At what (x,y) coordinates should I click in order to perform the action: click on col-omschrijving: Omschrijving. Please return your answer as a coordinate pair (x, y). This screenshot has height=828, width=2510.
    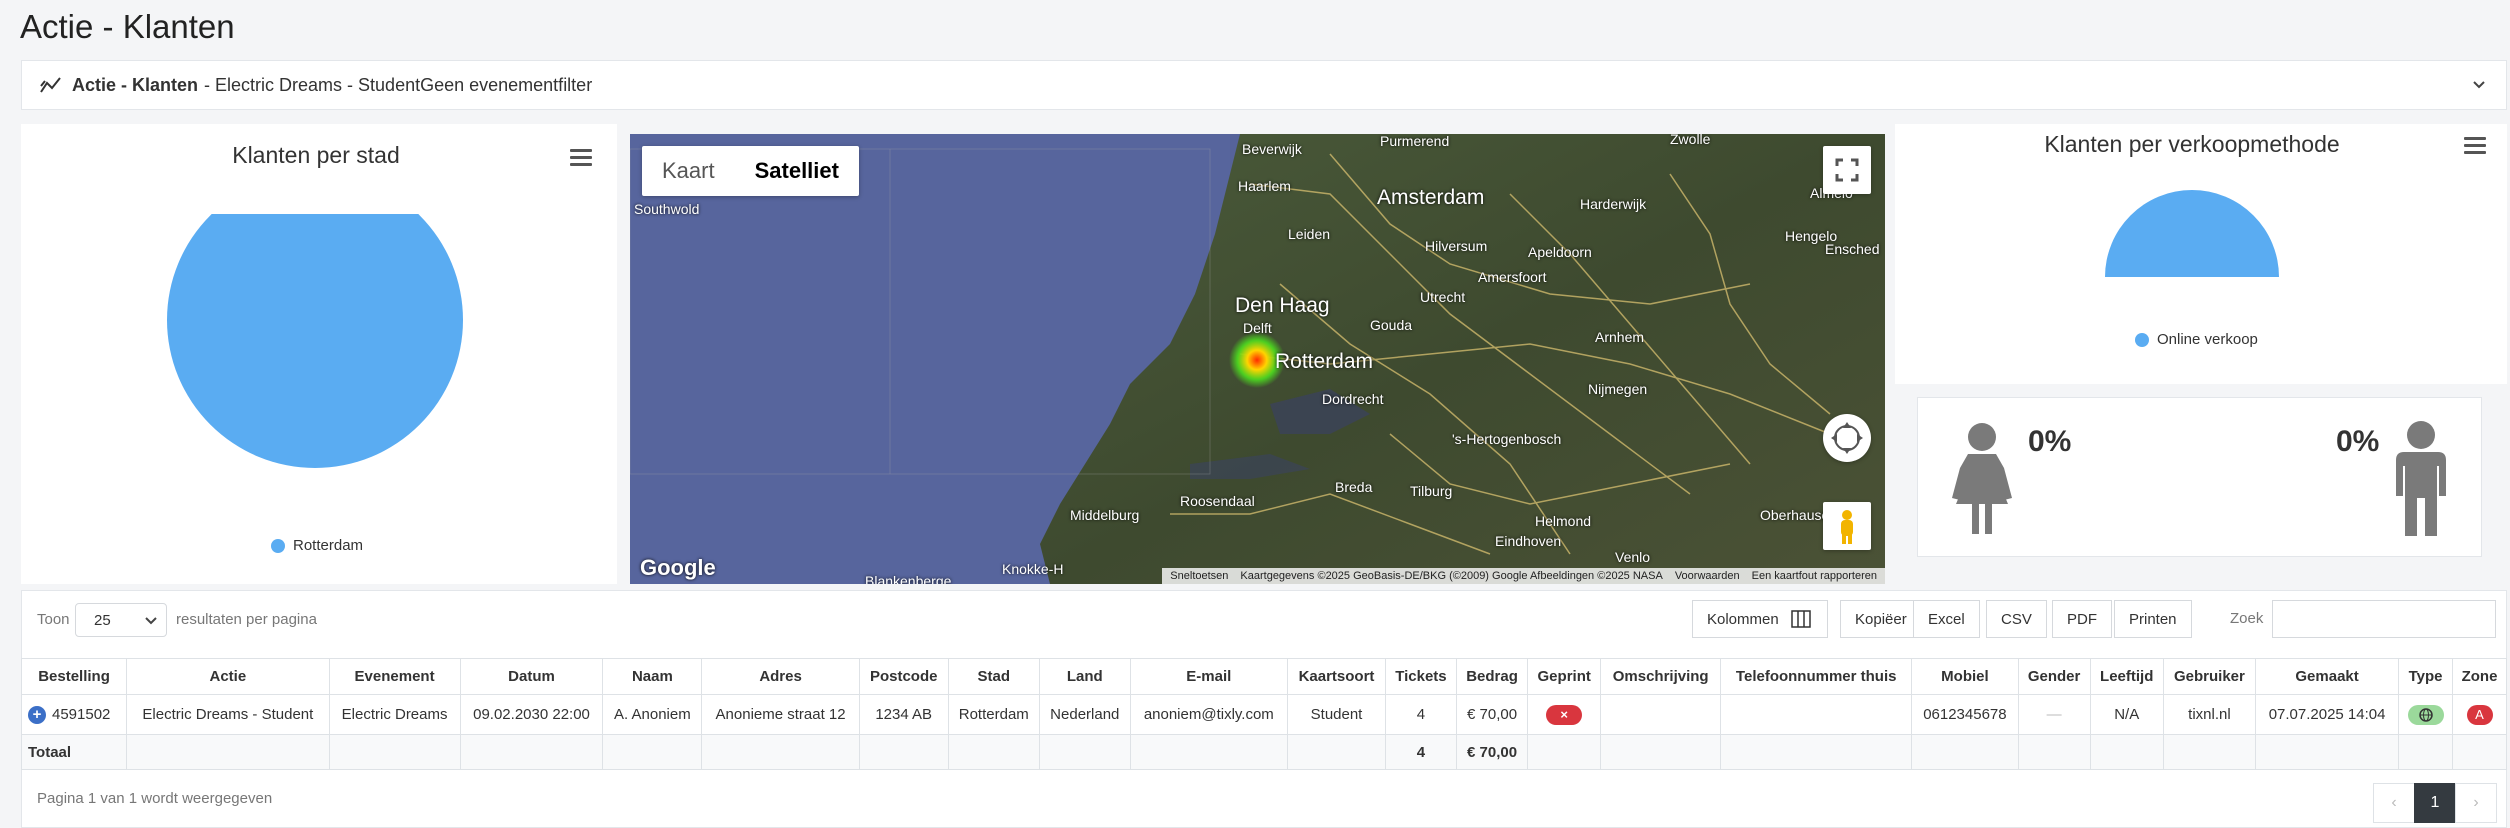
    Looking at the image, I should click on (1661, 676).